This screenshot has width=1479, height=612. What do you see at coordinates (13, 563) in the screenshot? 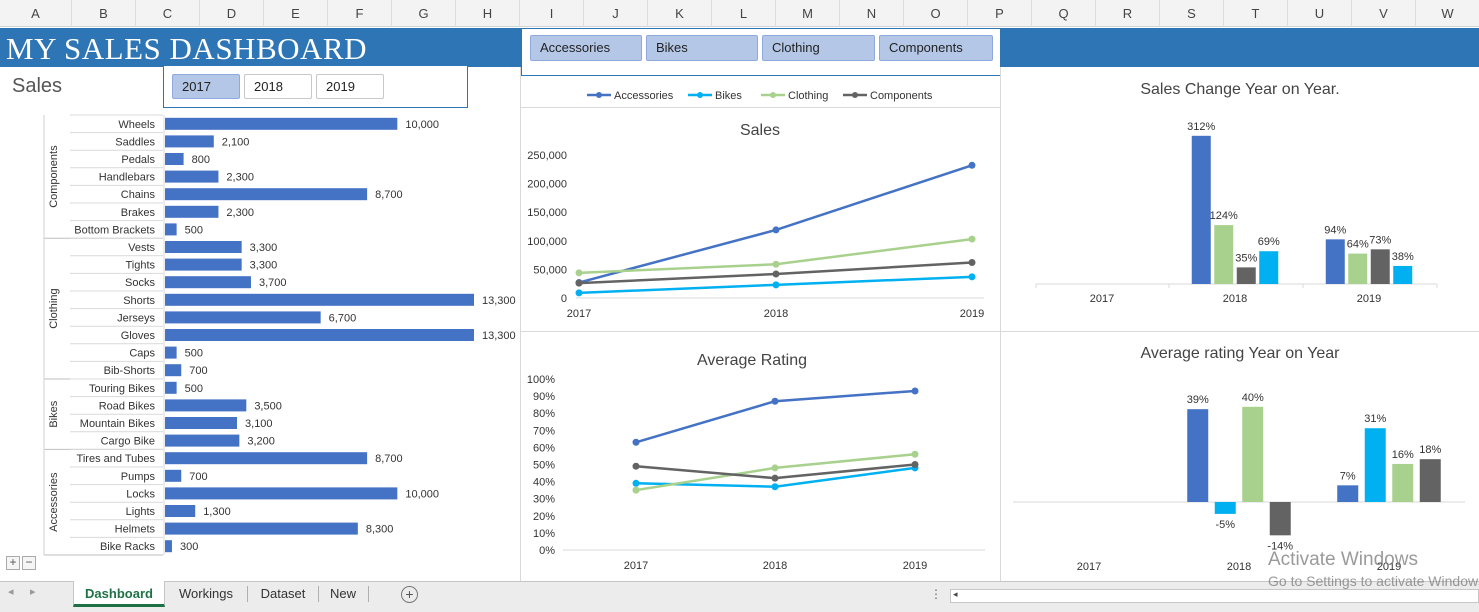
I see `expand-outline-button: +` at bounding box center [13, 563].